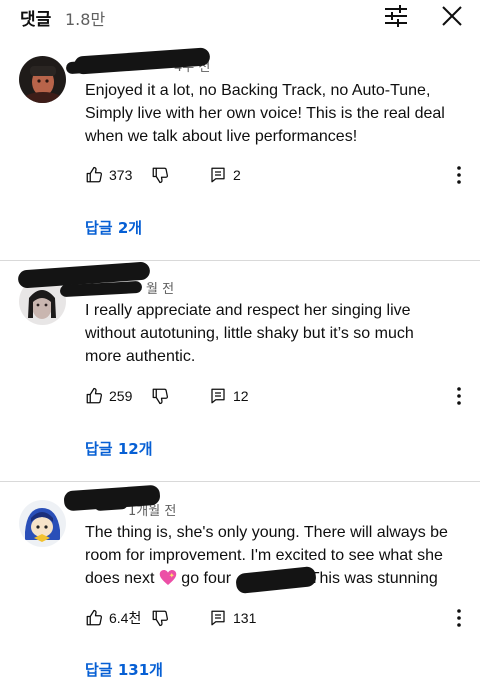 This screenshot has width=480, height=687. I want to click on filter-icon, so click(396, 16).